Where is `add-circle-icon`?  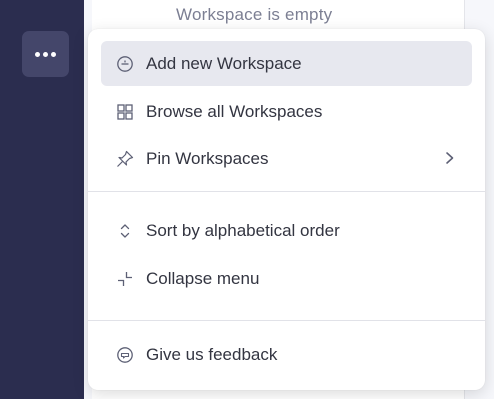
add-circle-icon is located at coordinates (125, 64).